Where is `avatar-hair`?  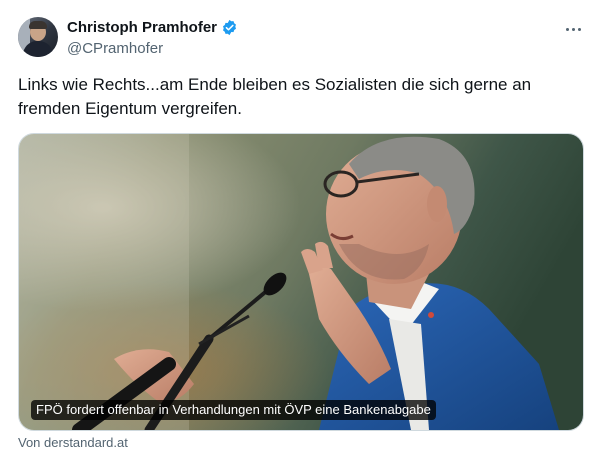 avatar-hair is located at coordinates (38, 25).